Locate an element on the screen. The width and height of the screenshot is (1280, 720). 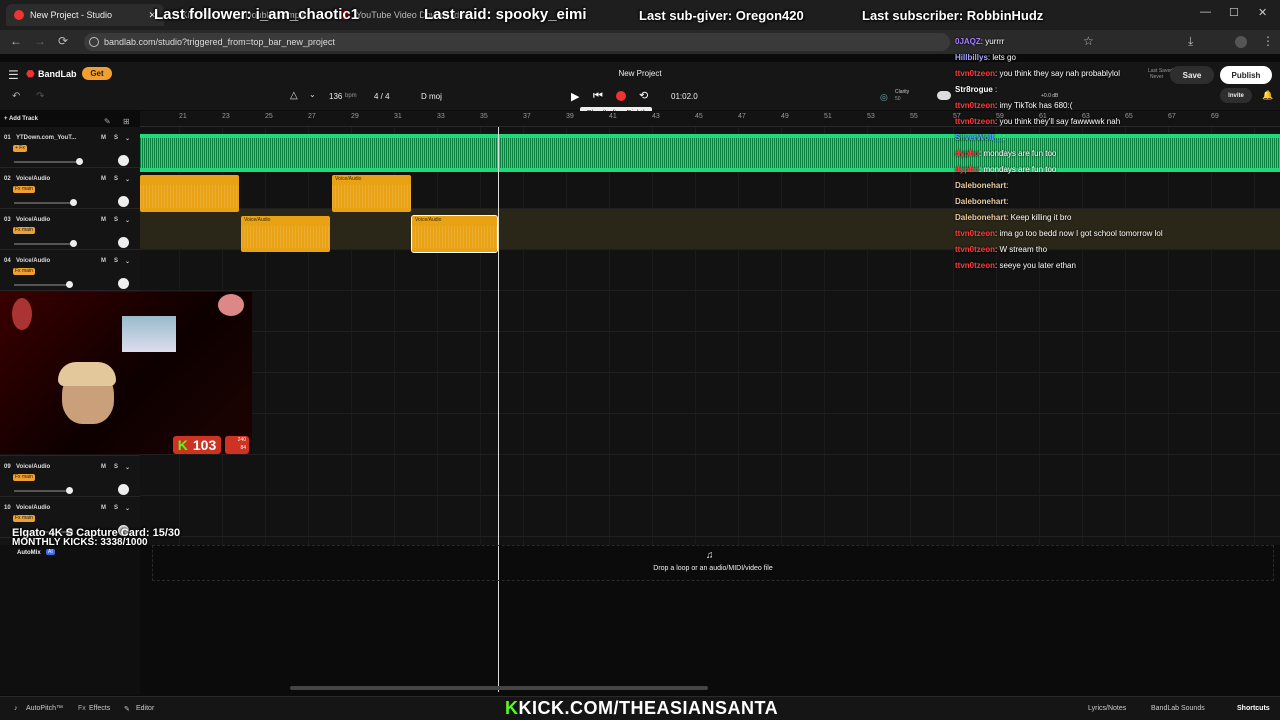
clarity-toggle is located at coordinates (944, 95).